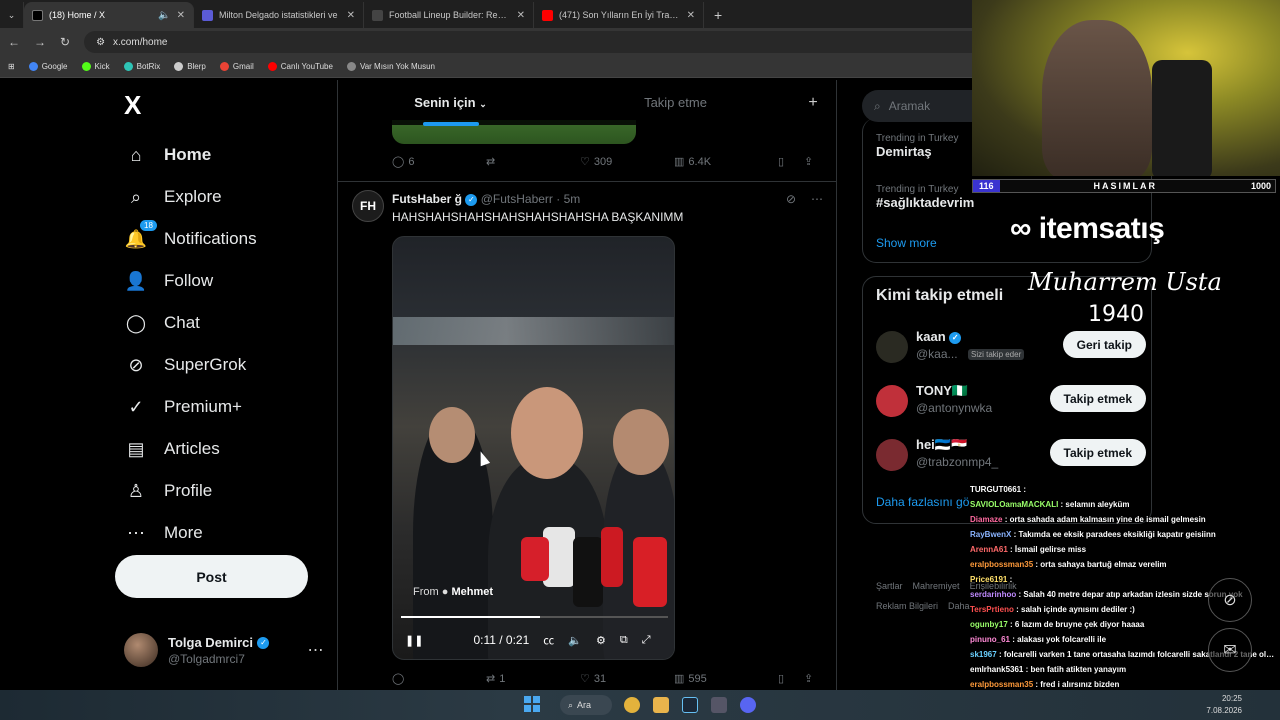 The height and width of the screenshot is (720, 1280). I want to click on like-button: ♡ 309, so click(627, 162).